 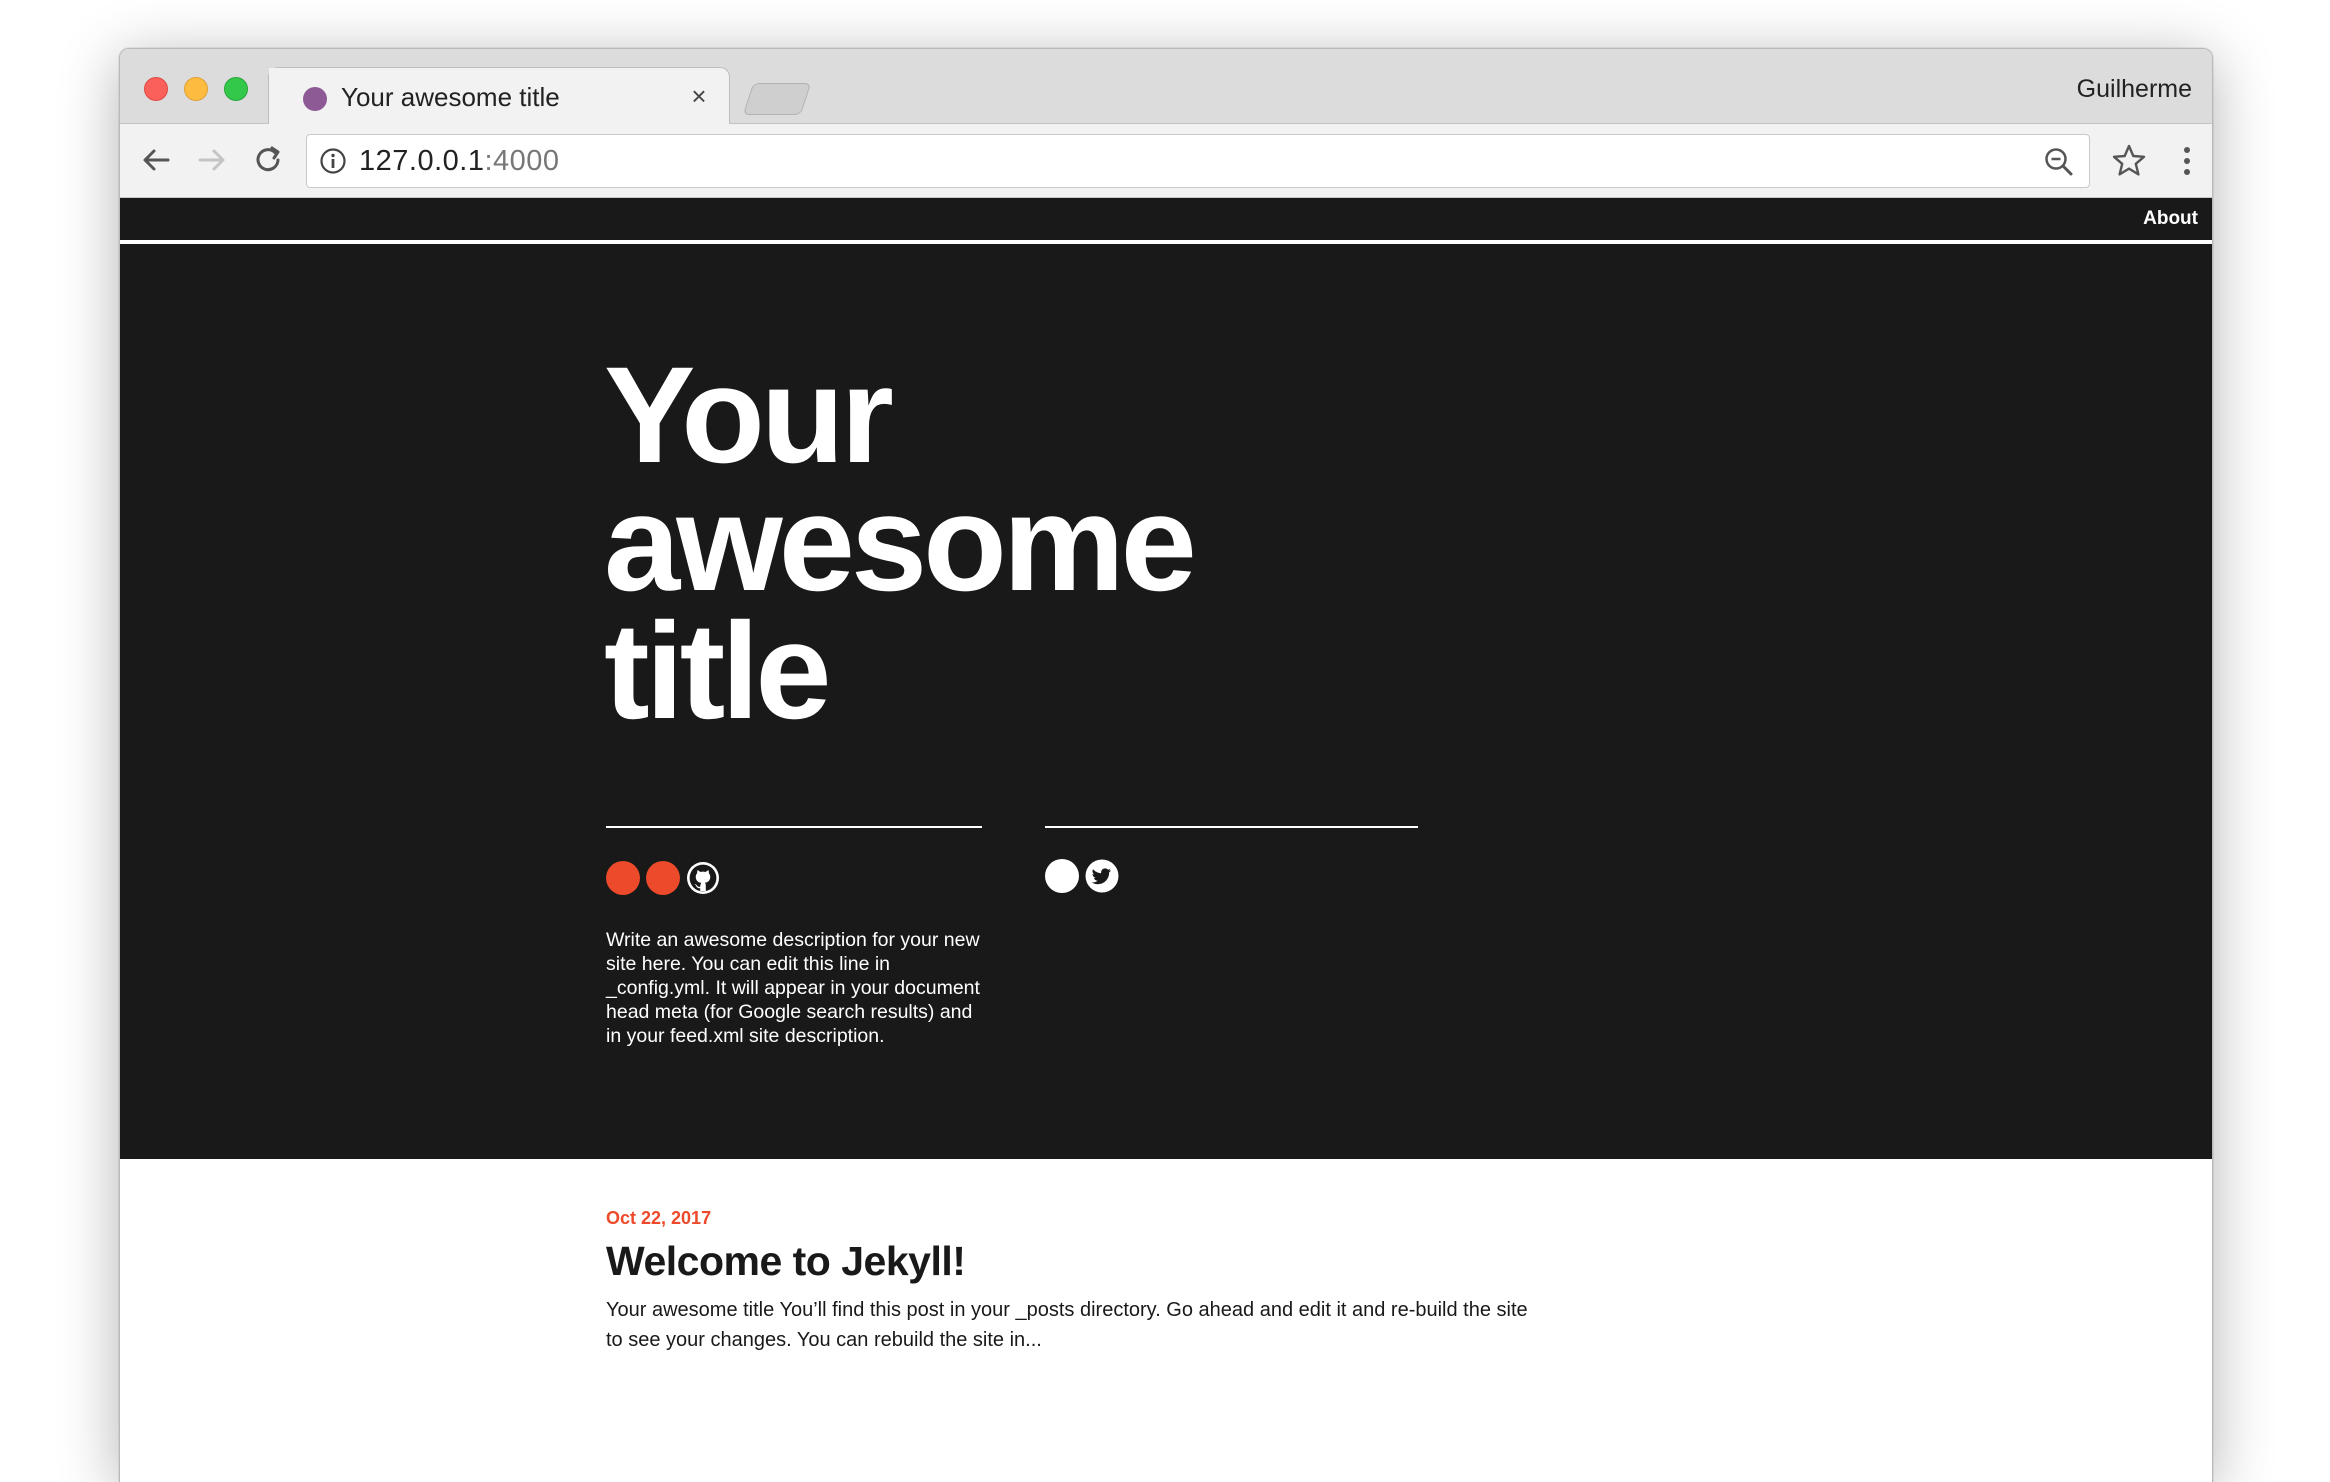 What do you see at coordinates (1082, 876) in the screenshot?
I see `social-icons-right` at bounding box center [1082, 876].